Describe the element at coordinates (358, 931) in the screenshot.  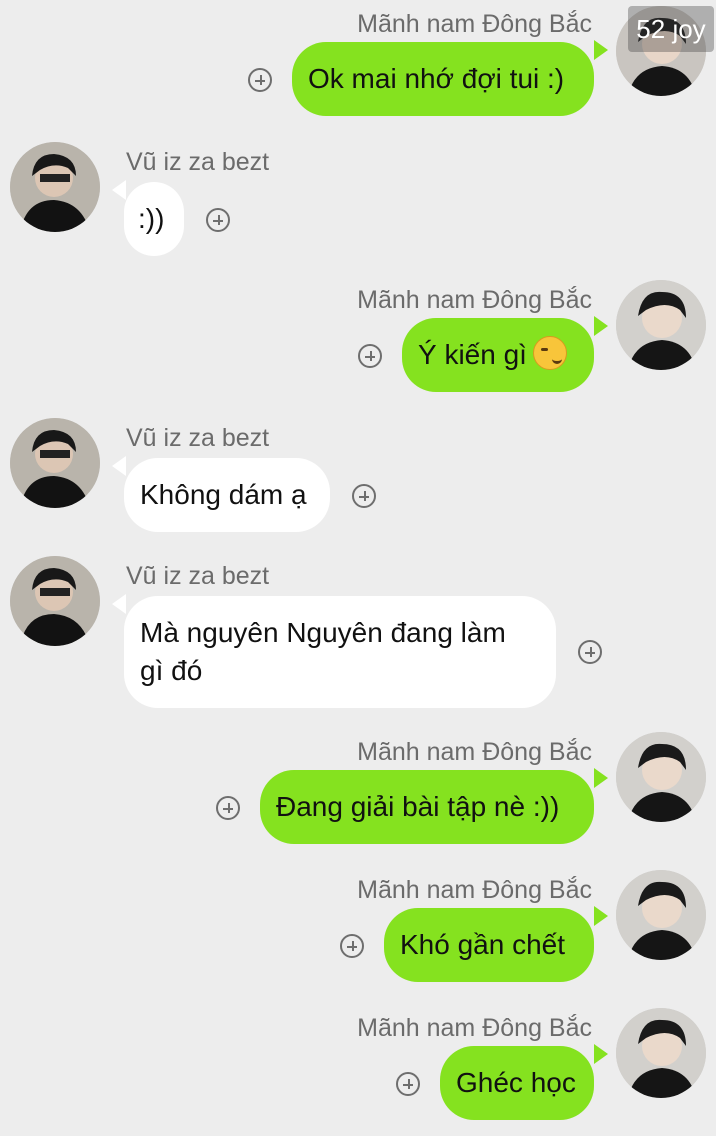
I see `message-row: Mãnh nam Đông Bắc Khó gần chết` at that location.